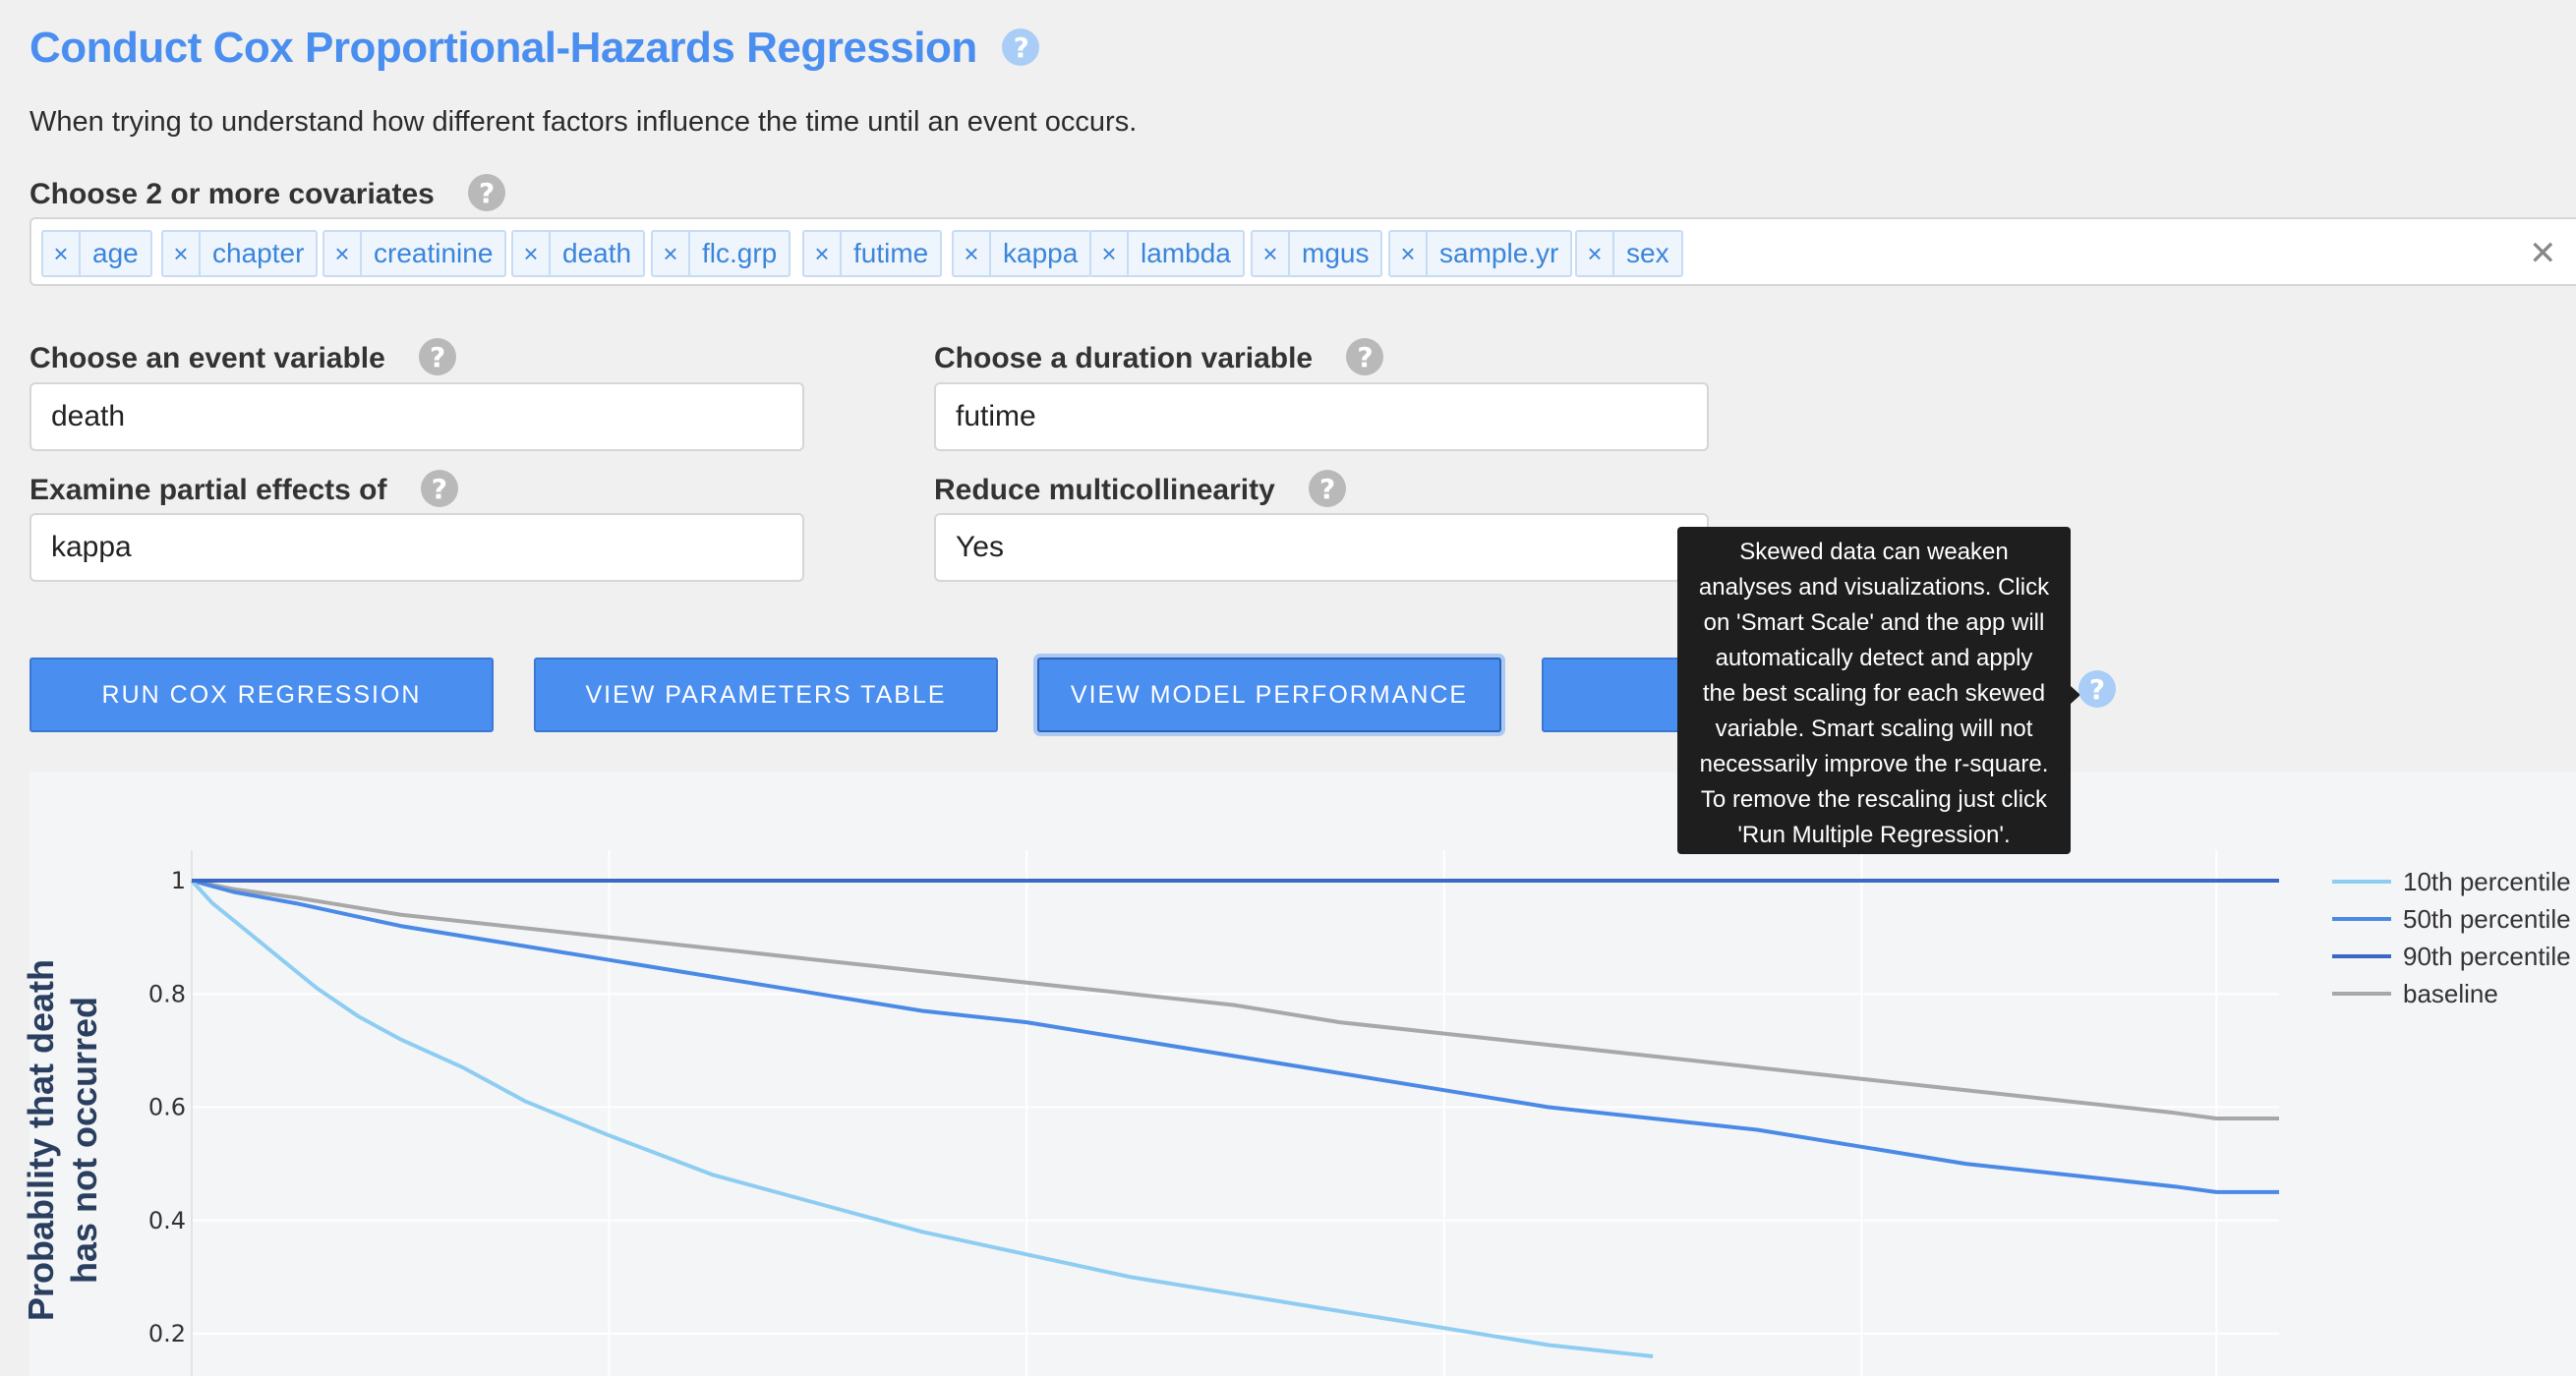  I want to click on covariate-chip: × flc.grp, so click(721, 253).